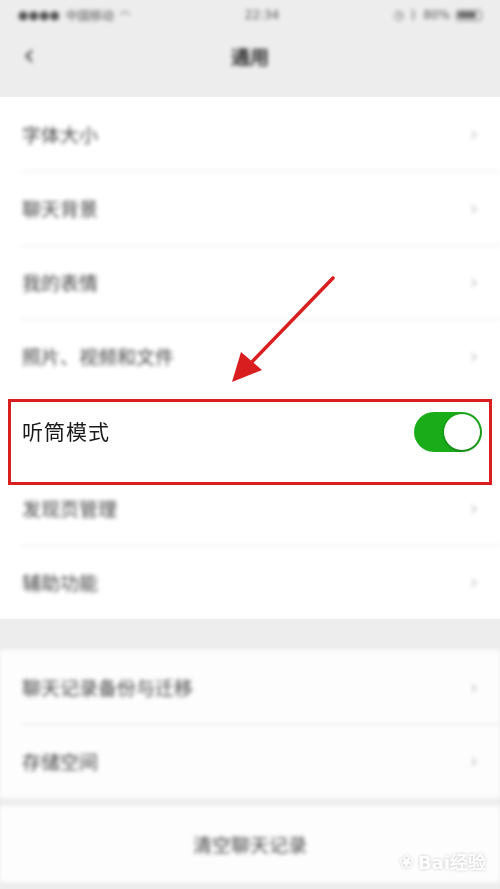 Image resolution: width=500 pixels, height=889 pixels. Describe the element at coordinates (60, 583) in the screenshot. I see `list-item-label: 辅助功能` at that location.